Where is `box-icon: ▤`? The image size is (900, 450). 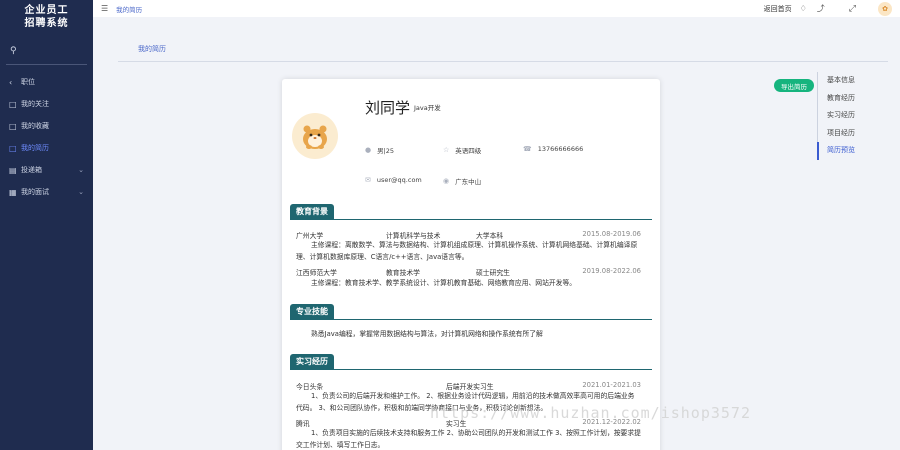
box-icon: ▤ is located at coordinates (13, 170).